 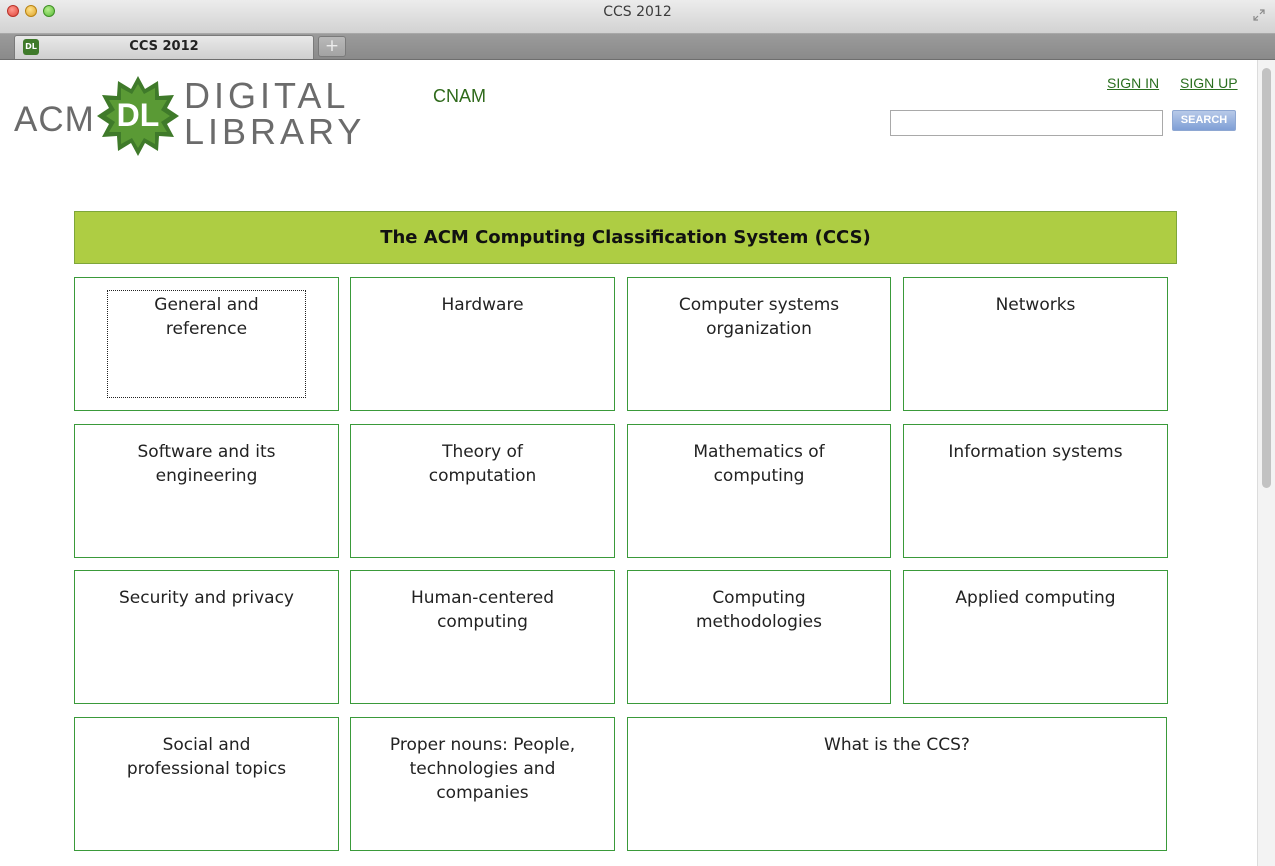 What do you see at coordinates (206, 757) in the screenshot?
I see `category-label: Social and professional topics` at bounding box center [206, 757].